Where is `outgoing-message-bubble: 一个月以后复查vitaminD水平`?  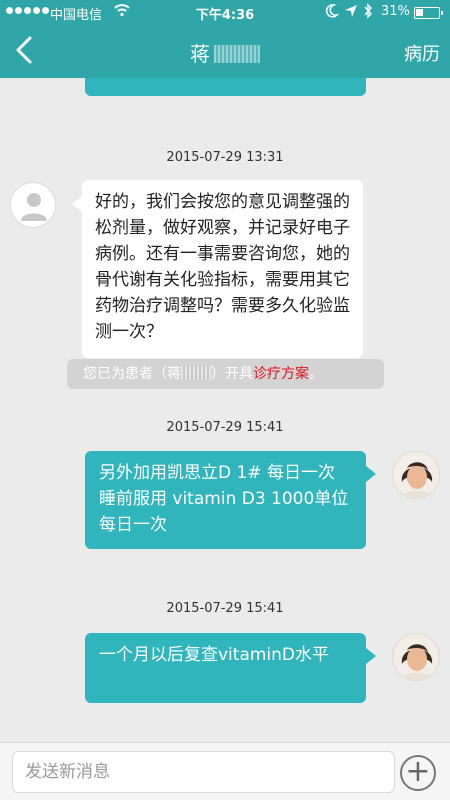 outgoing-message-bubble: 一个月以后复查vitaminD水平 is located at coordinates (225, 668).